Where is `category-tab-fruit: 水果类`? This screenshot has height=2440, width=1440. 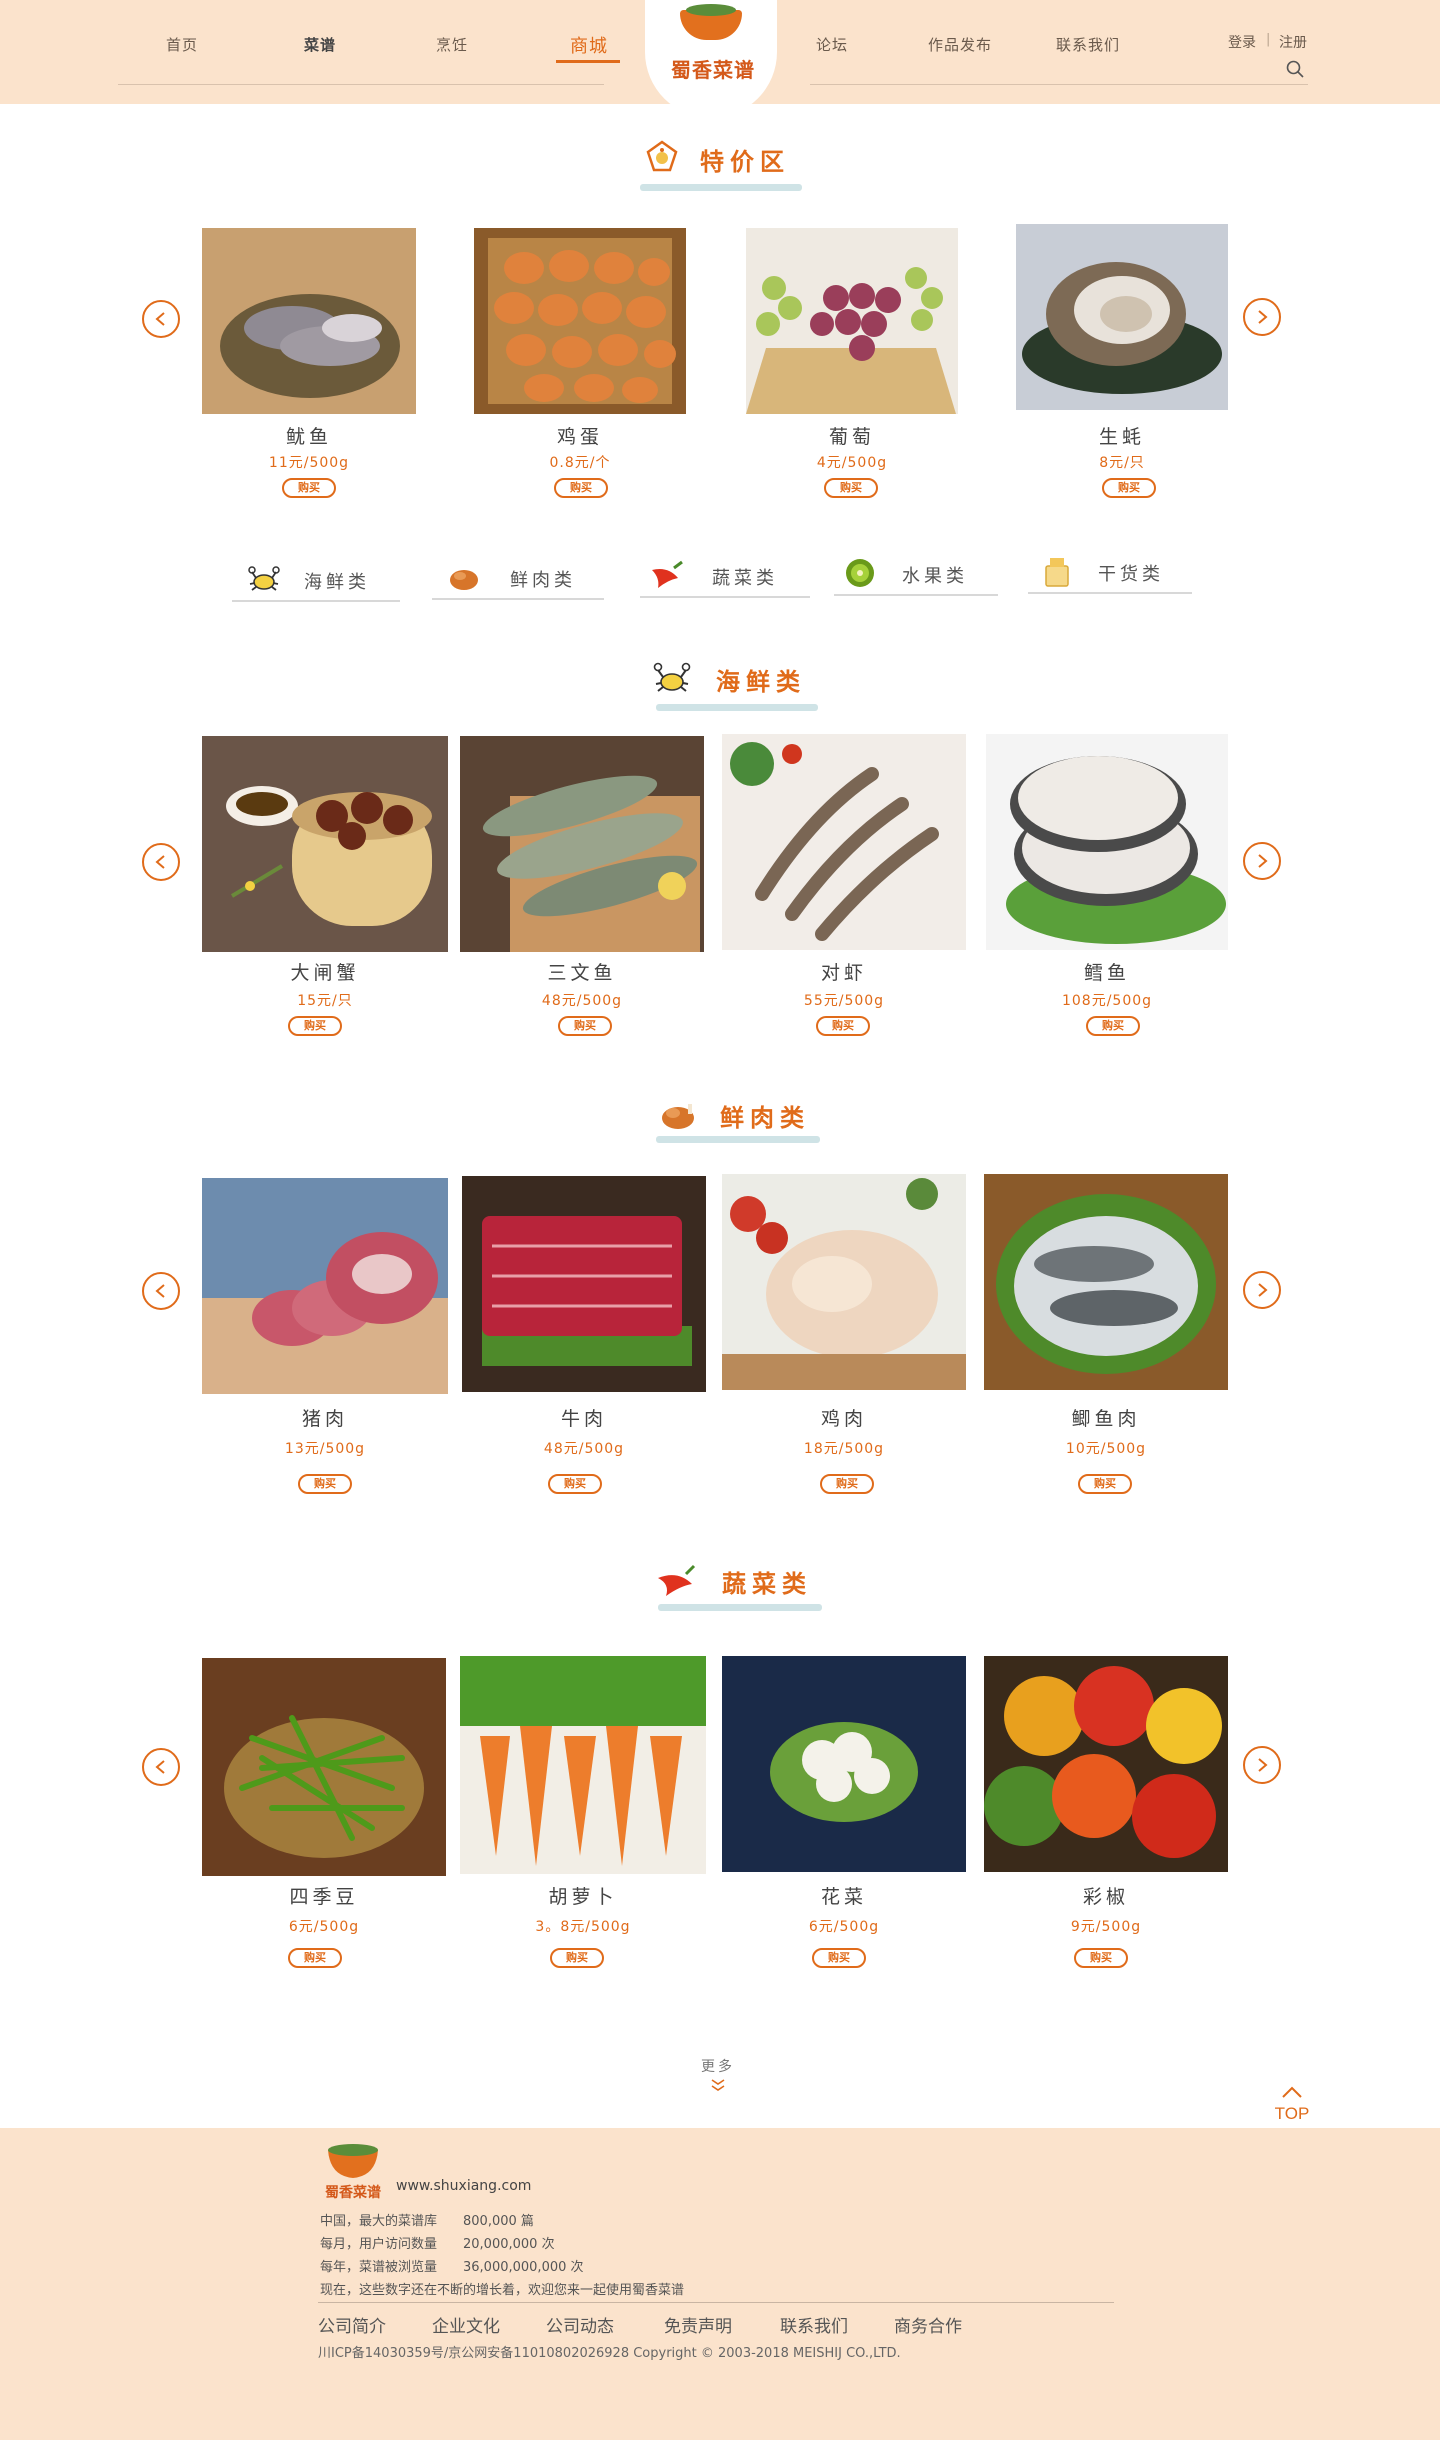
category-tab-fruit: 水果类 is located at coordinates (916, 573).